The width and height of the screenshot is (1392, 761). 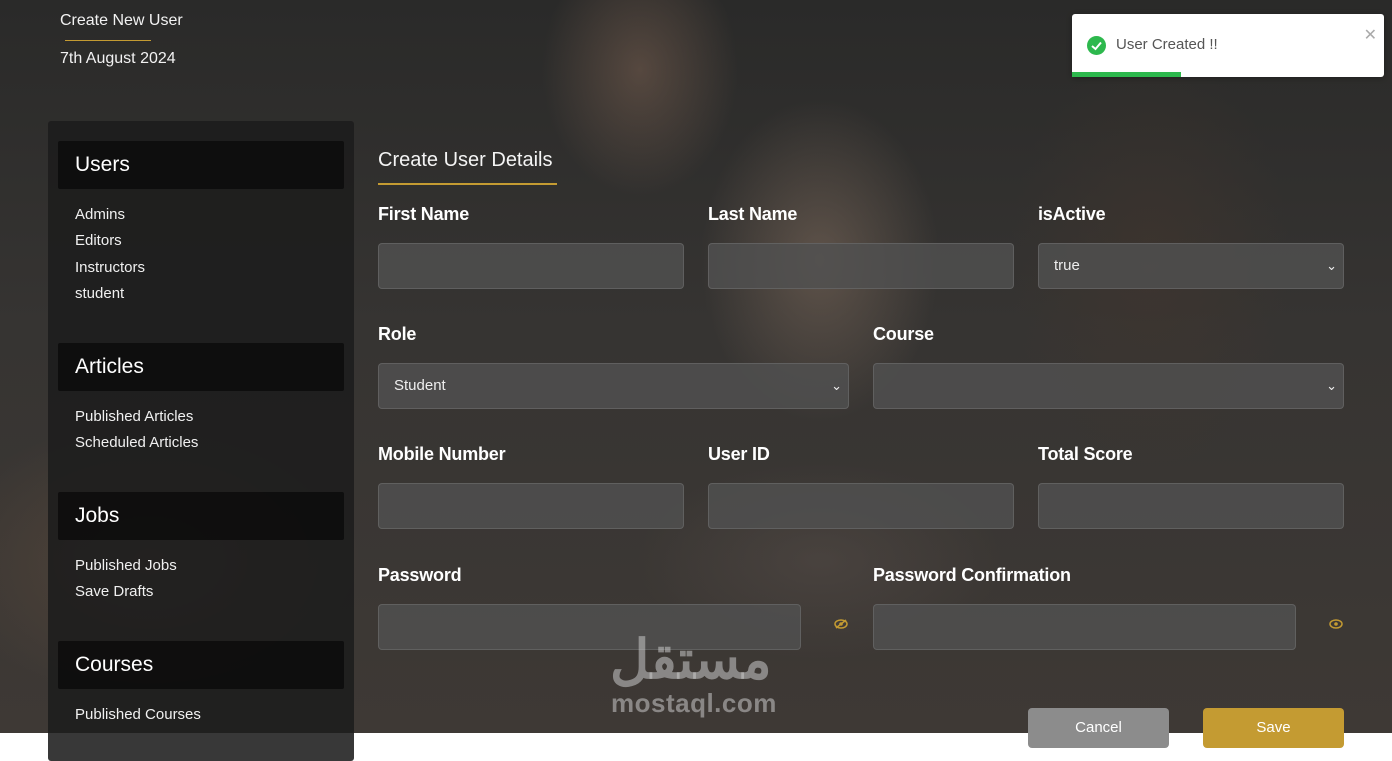 I want to click on total-score-input, so click(x=1191, y=506).